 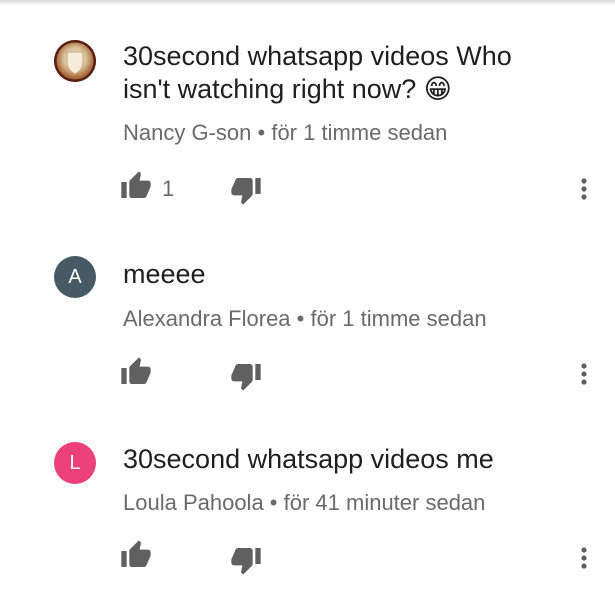 I want to click on comment-author: Nancy G-son, so click(x=187, y=132).